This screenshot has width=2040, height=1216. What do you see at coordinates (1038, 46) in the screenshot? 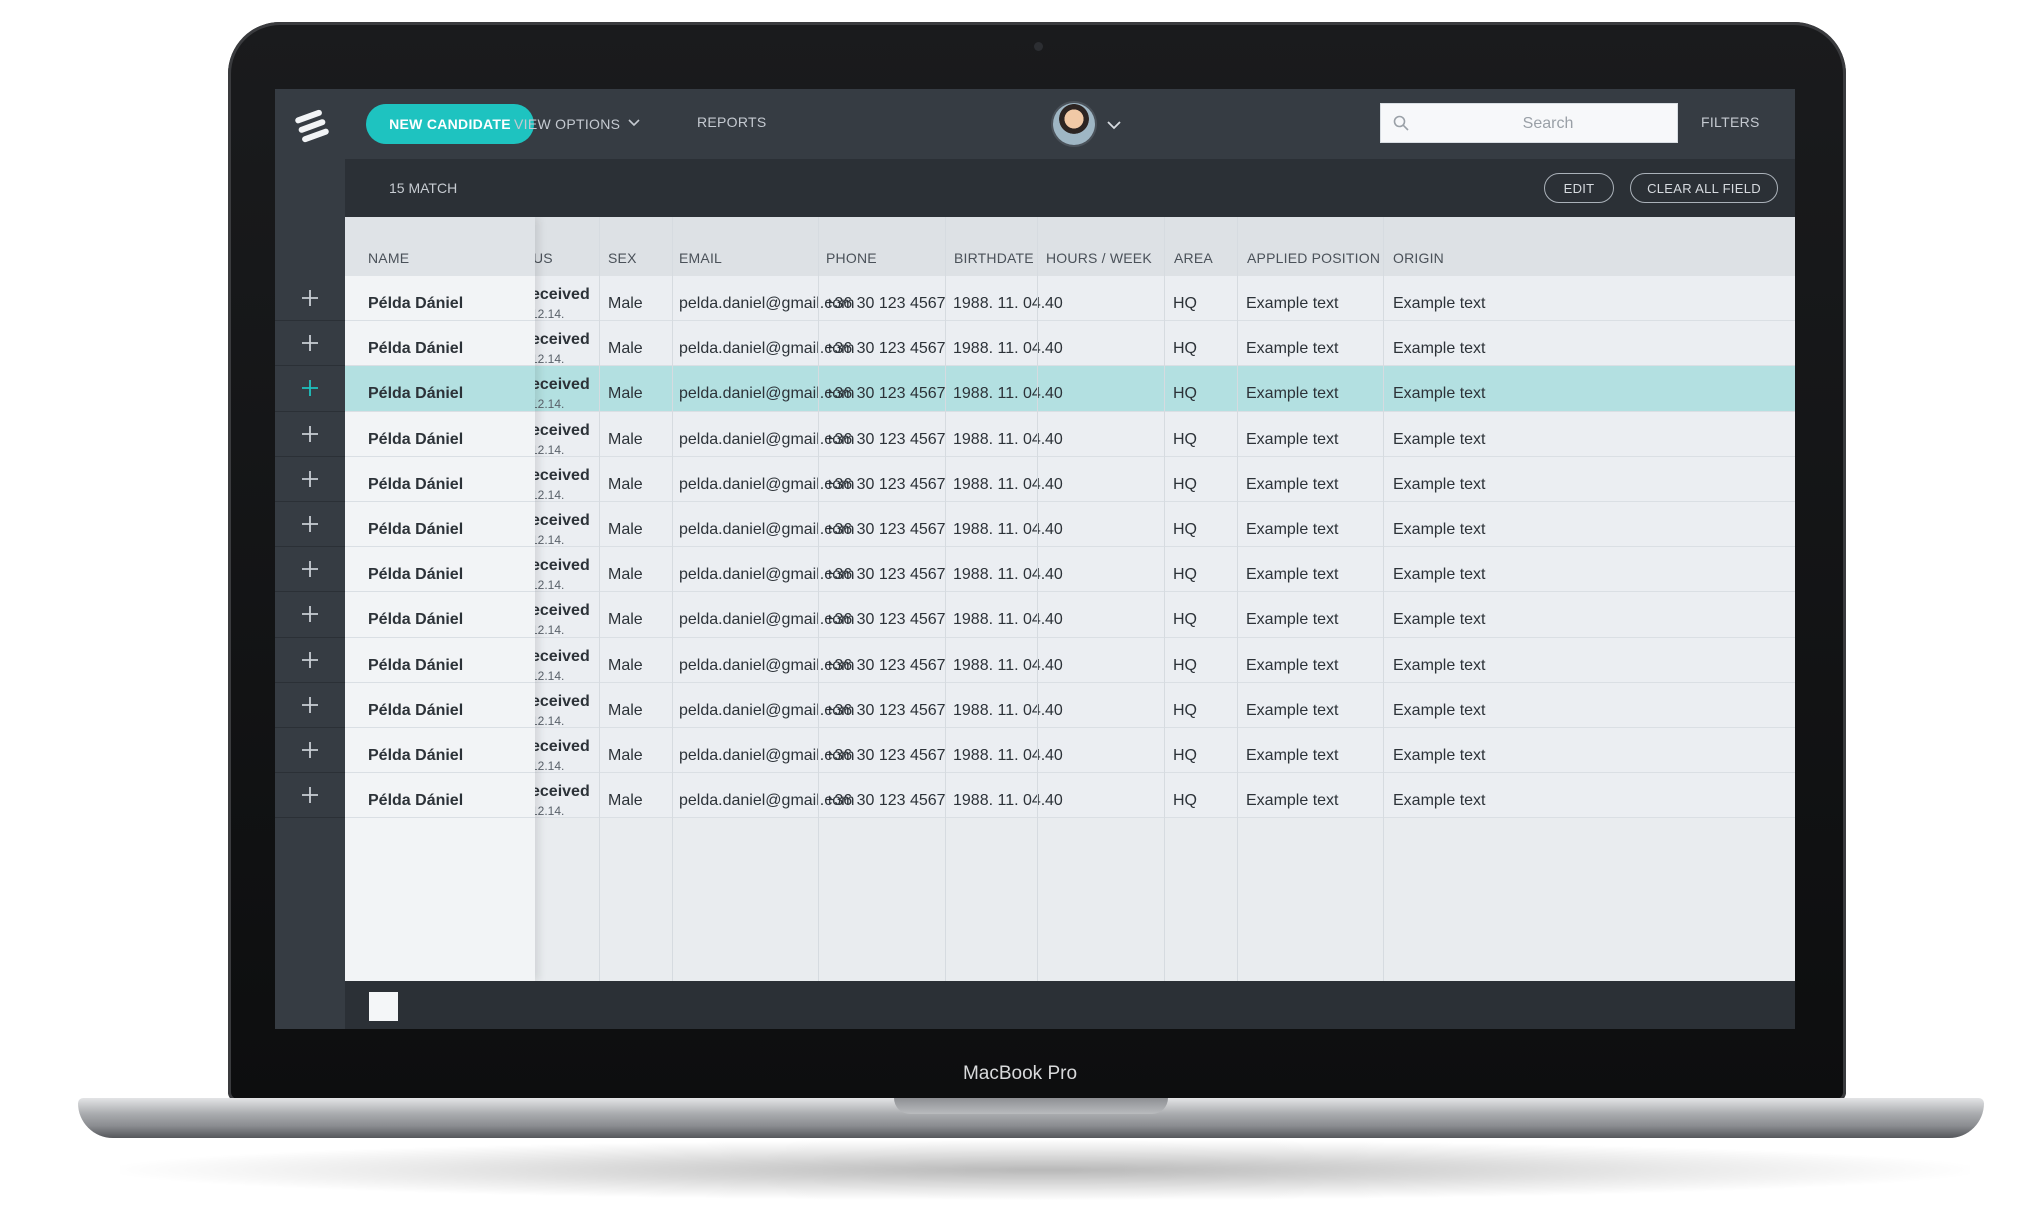
I see `camera-icon` at bounding box center [1038, 46].